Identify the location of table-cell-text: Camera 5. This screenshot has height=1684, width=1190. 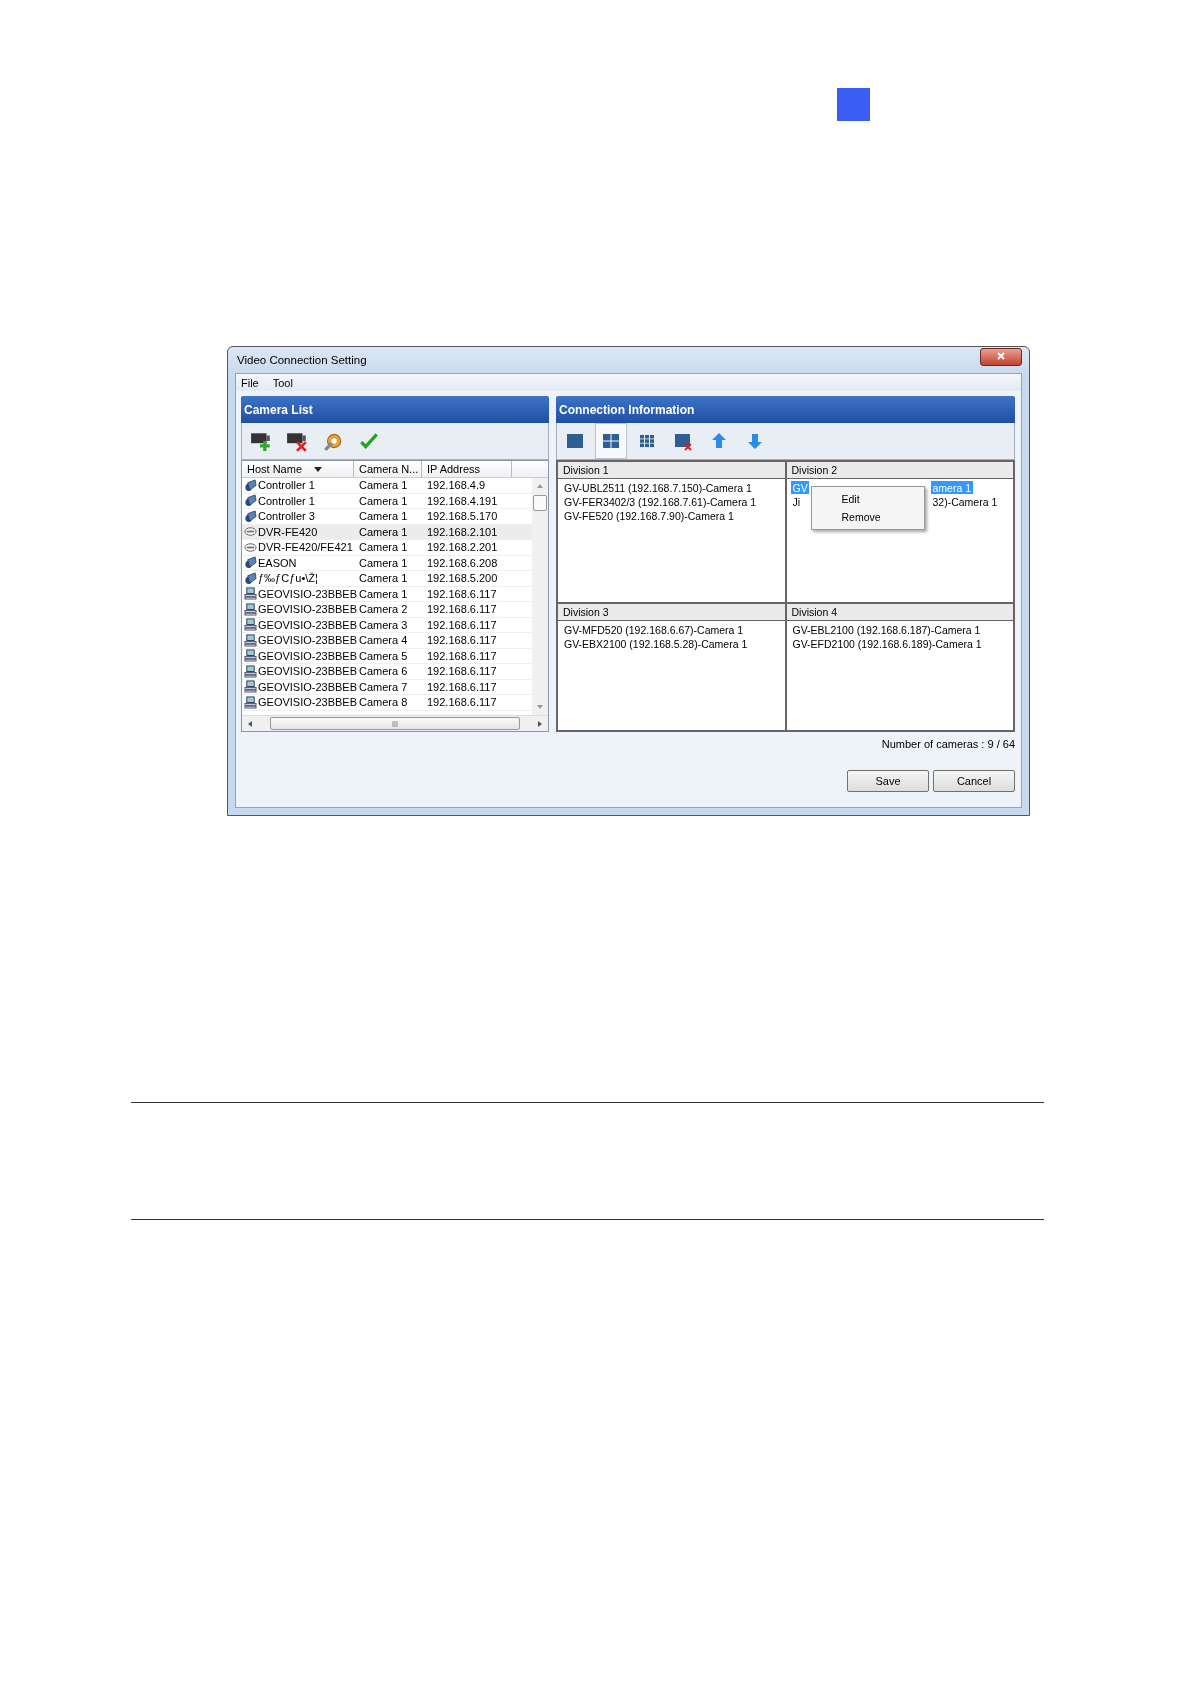
(383, 655).